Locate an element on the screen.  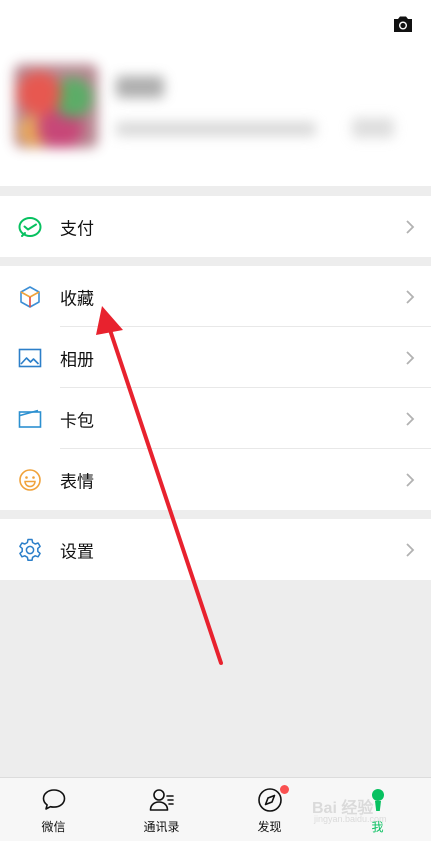
menu-item-pay: 支付 is located at coordinates (215, 226).